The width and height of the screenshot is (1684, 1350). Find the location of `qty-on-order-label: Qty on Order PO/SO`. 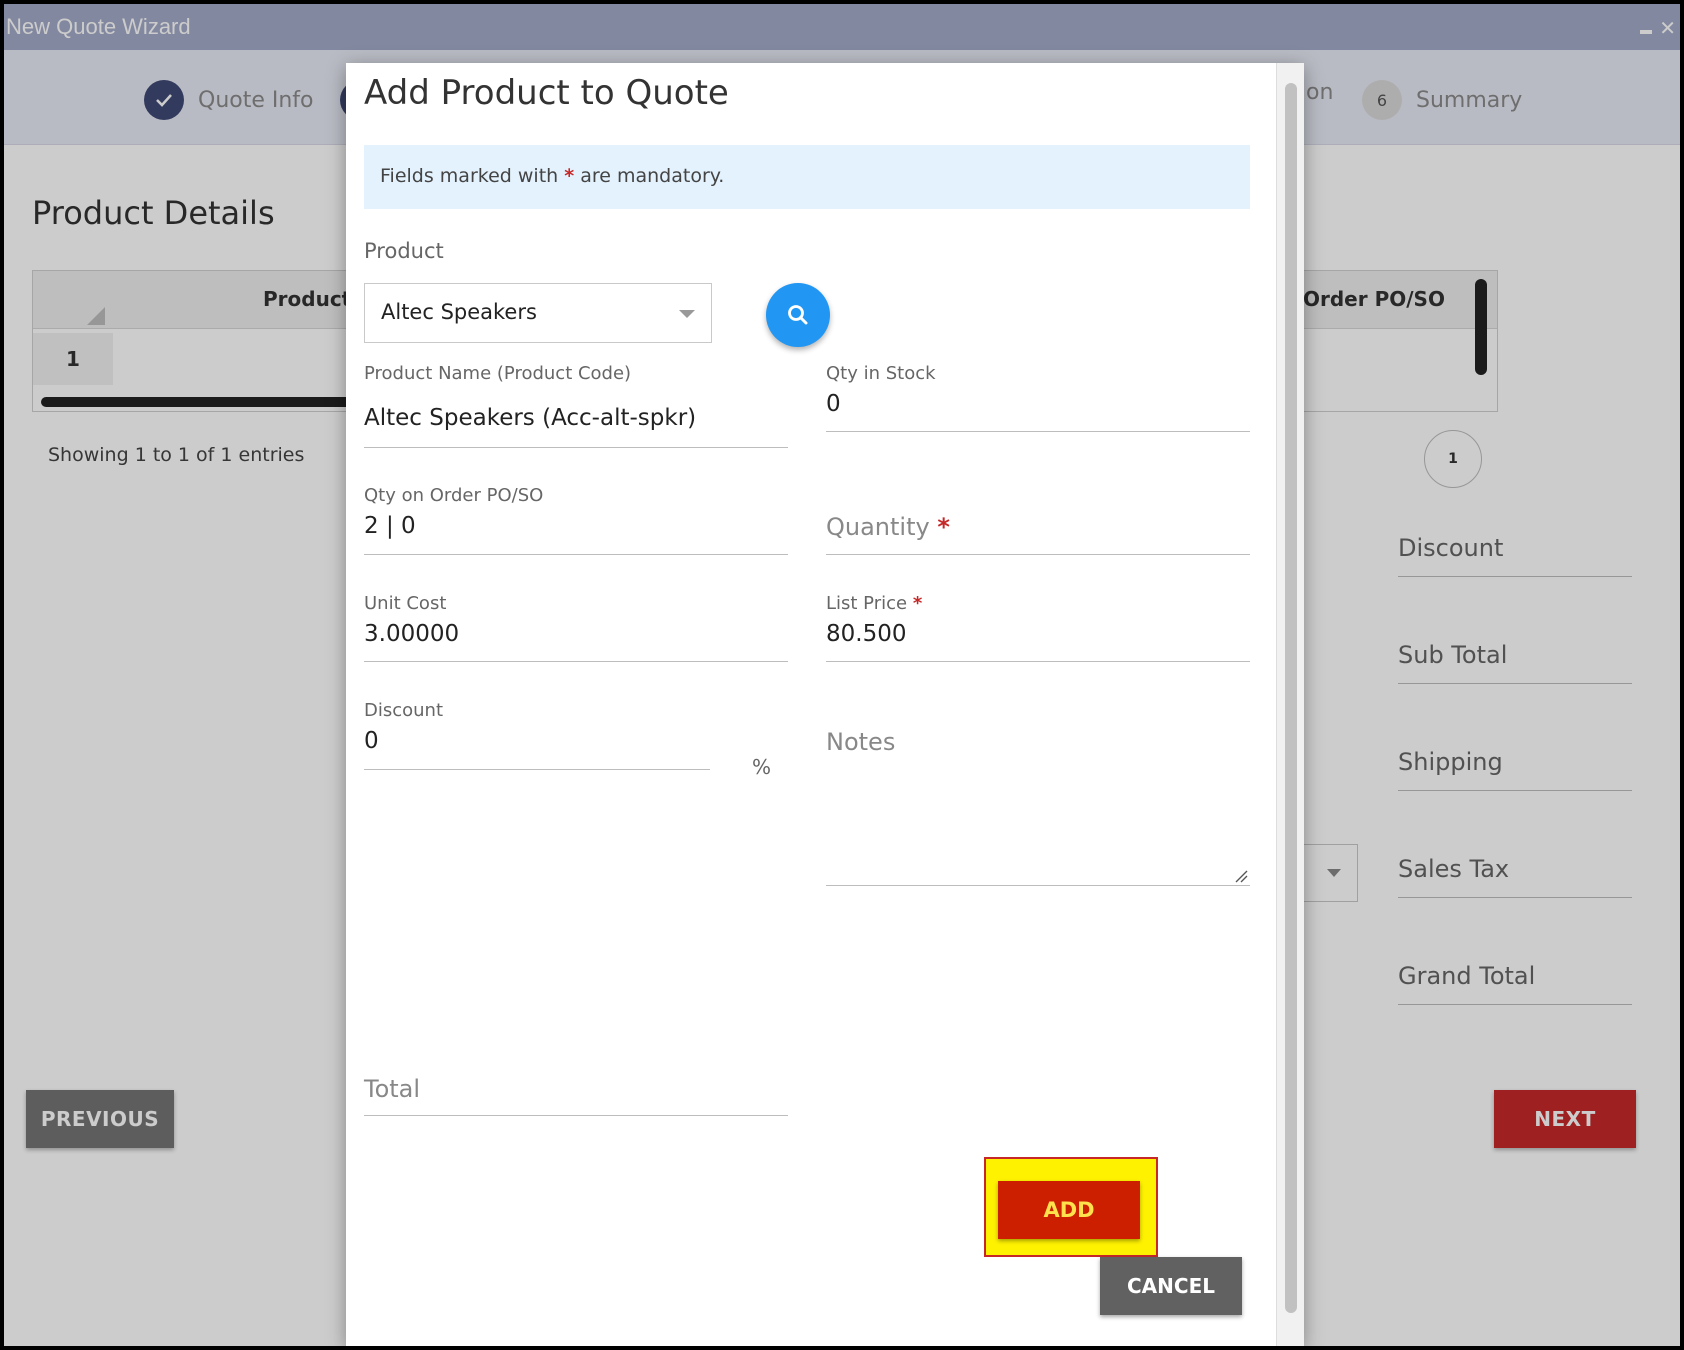

qty-on-order-label: Qty on Order PO/SO is located at coordinates (454, 495).